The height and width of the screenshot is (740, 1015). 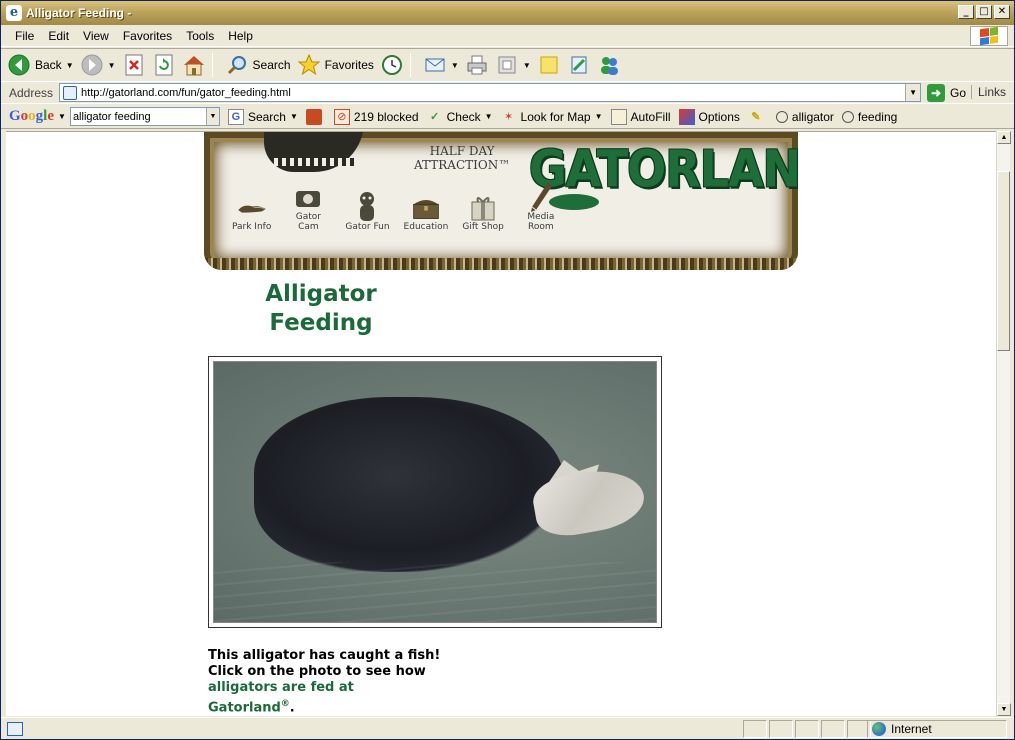 I want to click on status-panes, so click(x=808, y=729).